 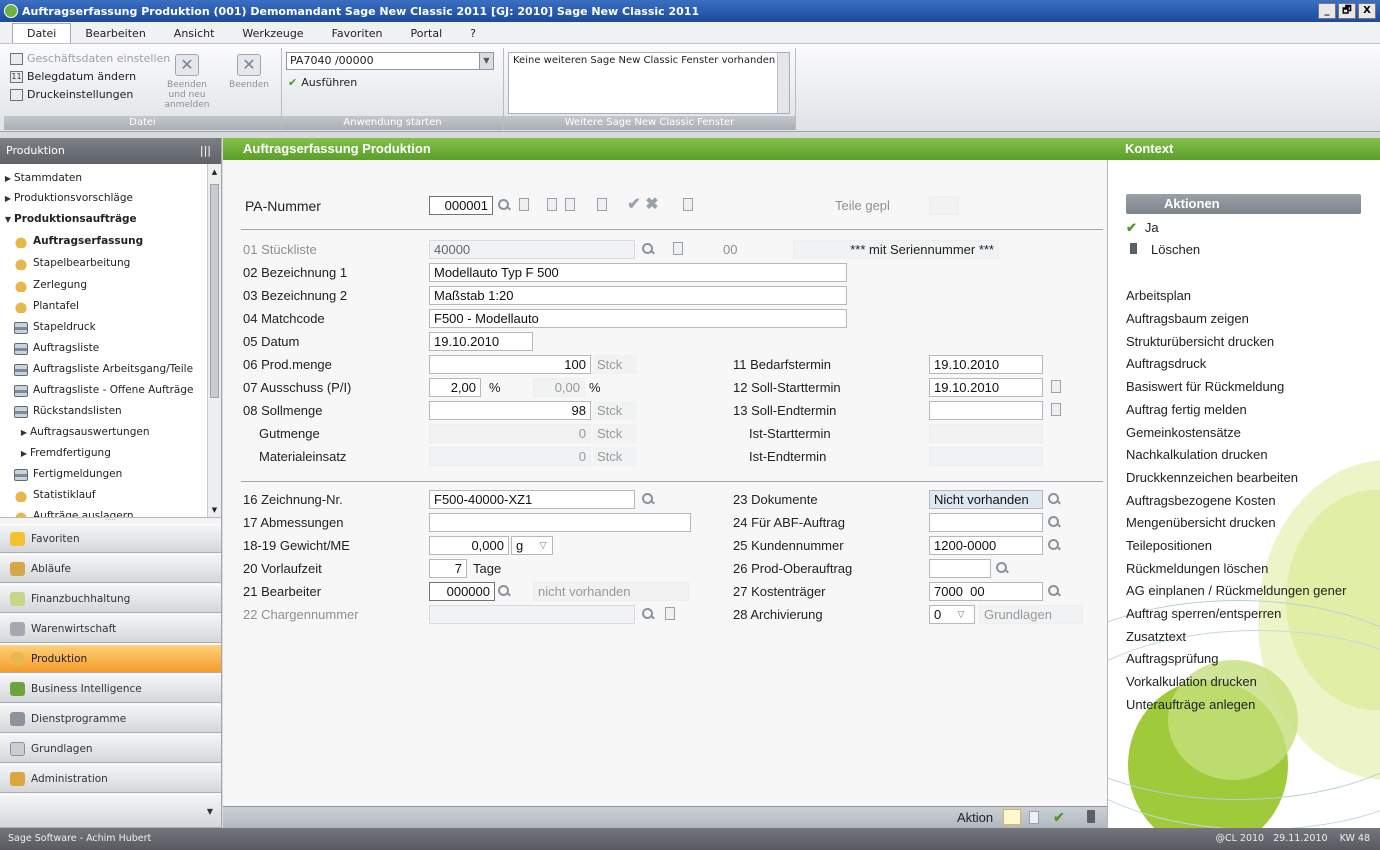 What do you see at coordinates (1190, 704) in the screenshot?
I see `ctx-unterauftraege: Unteraufträge anlegen` at bounding box center [1190, 704].